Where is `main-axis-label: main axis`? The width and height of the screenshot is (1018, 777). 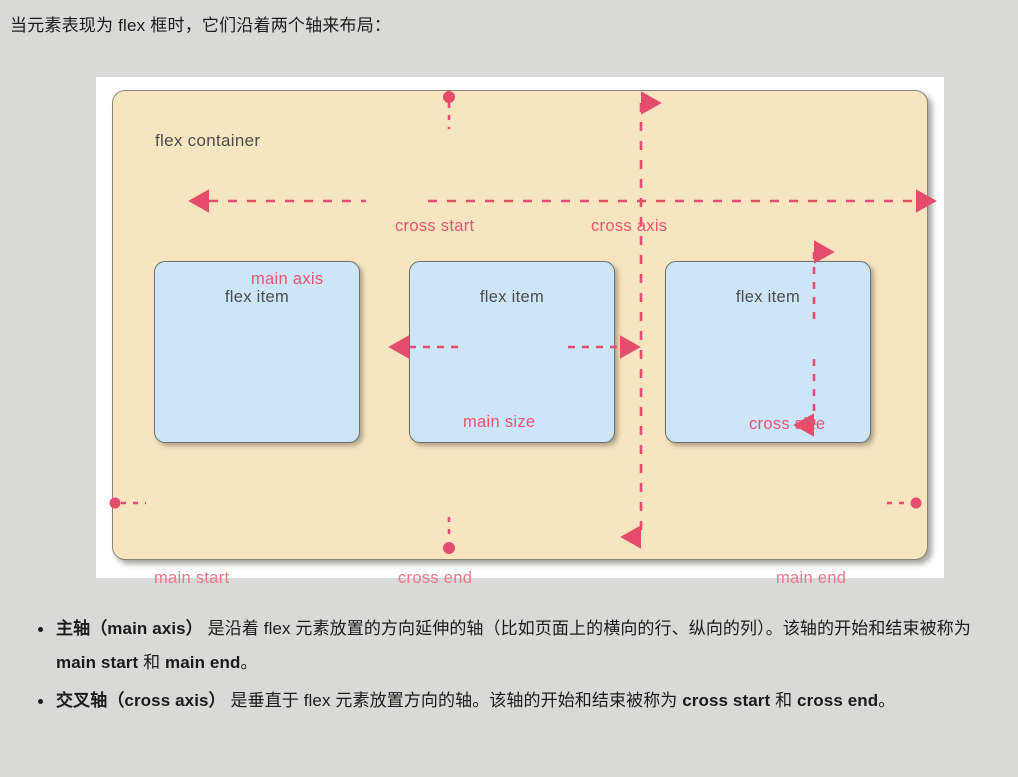
main-axis-label: main axis is located at coordinates (287, 279).